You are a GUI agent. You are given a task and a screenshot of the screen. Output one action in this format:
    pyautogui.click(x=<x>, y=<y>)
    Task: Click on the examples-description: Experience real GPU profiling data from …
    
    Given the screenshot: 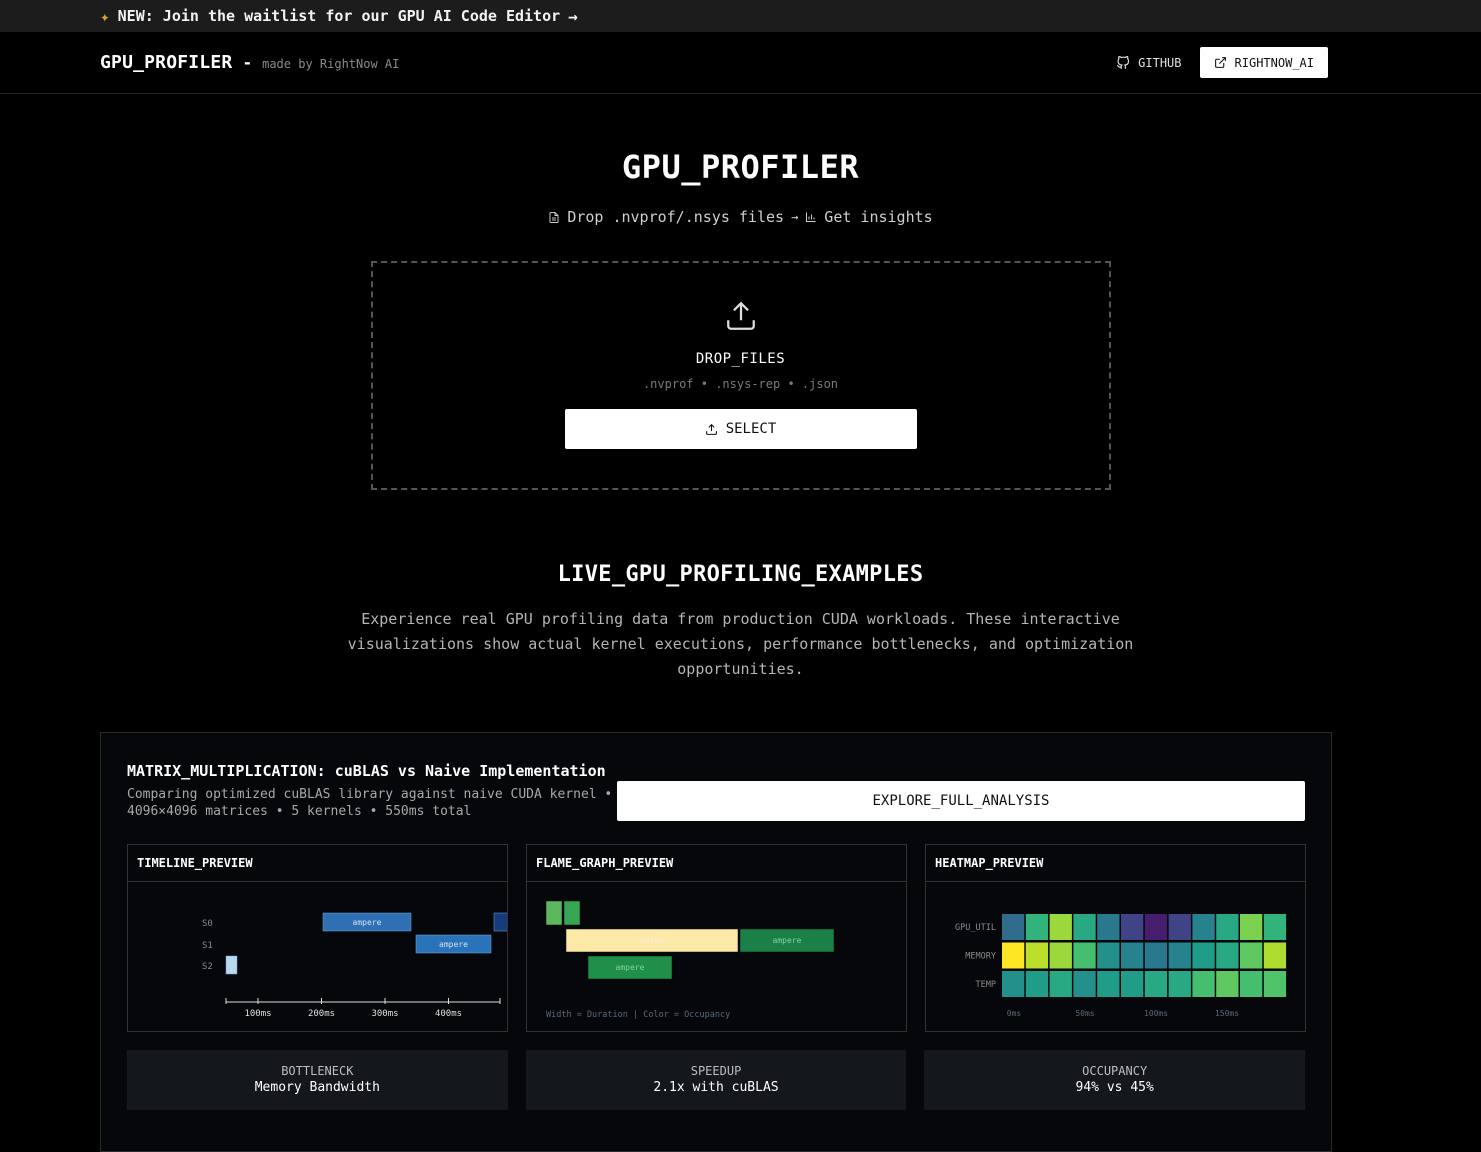 What is the action you would take?
    pyautogui.click(x=740, y=644)
    